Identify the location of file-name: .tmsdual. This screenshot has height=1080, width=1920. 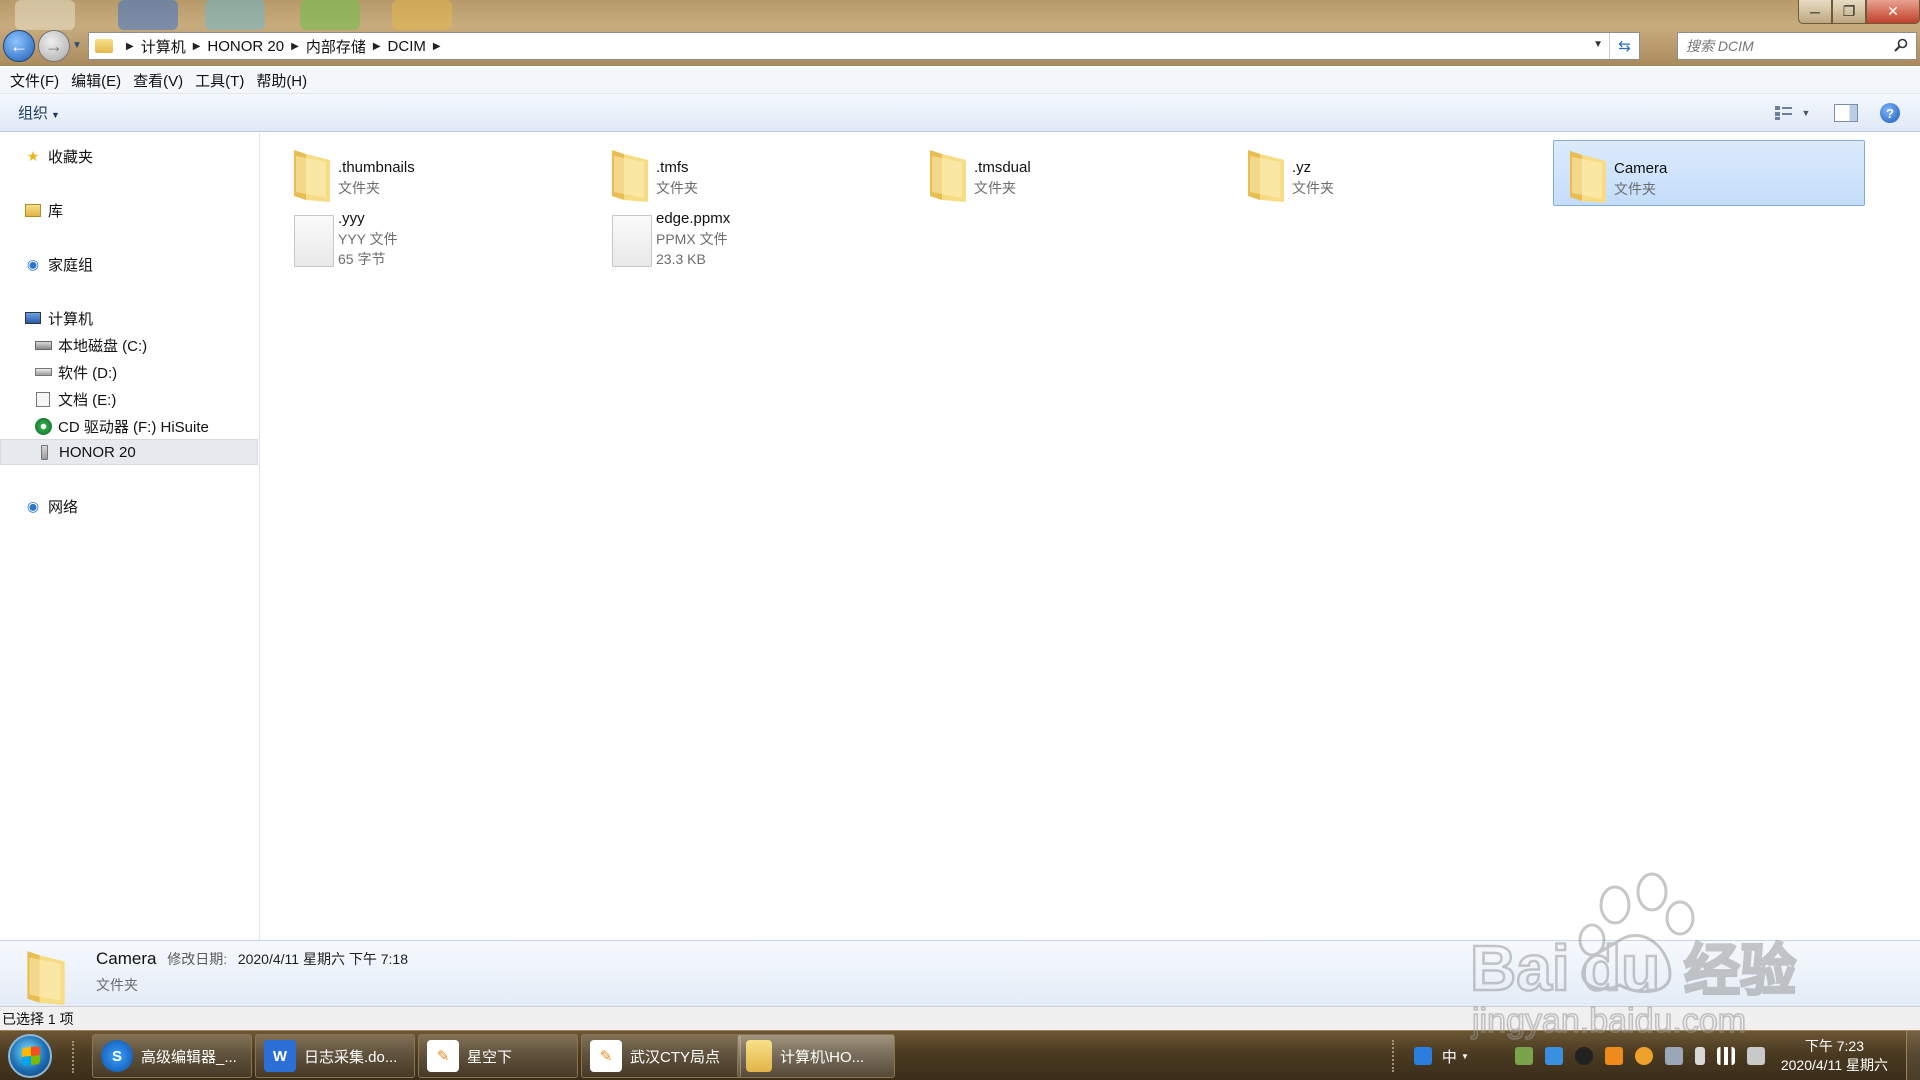
(1002, 167).